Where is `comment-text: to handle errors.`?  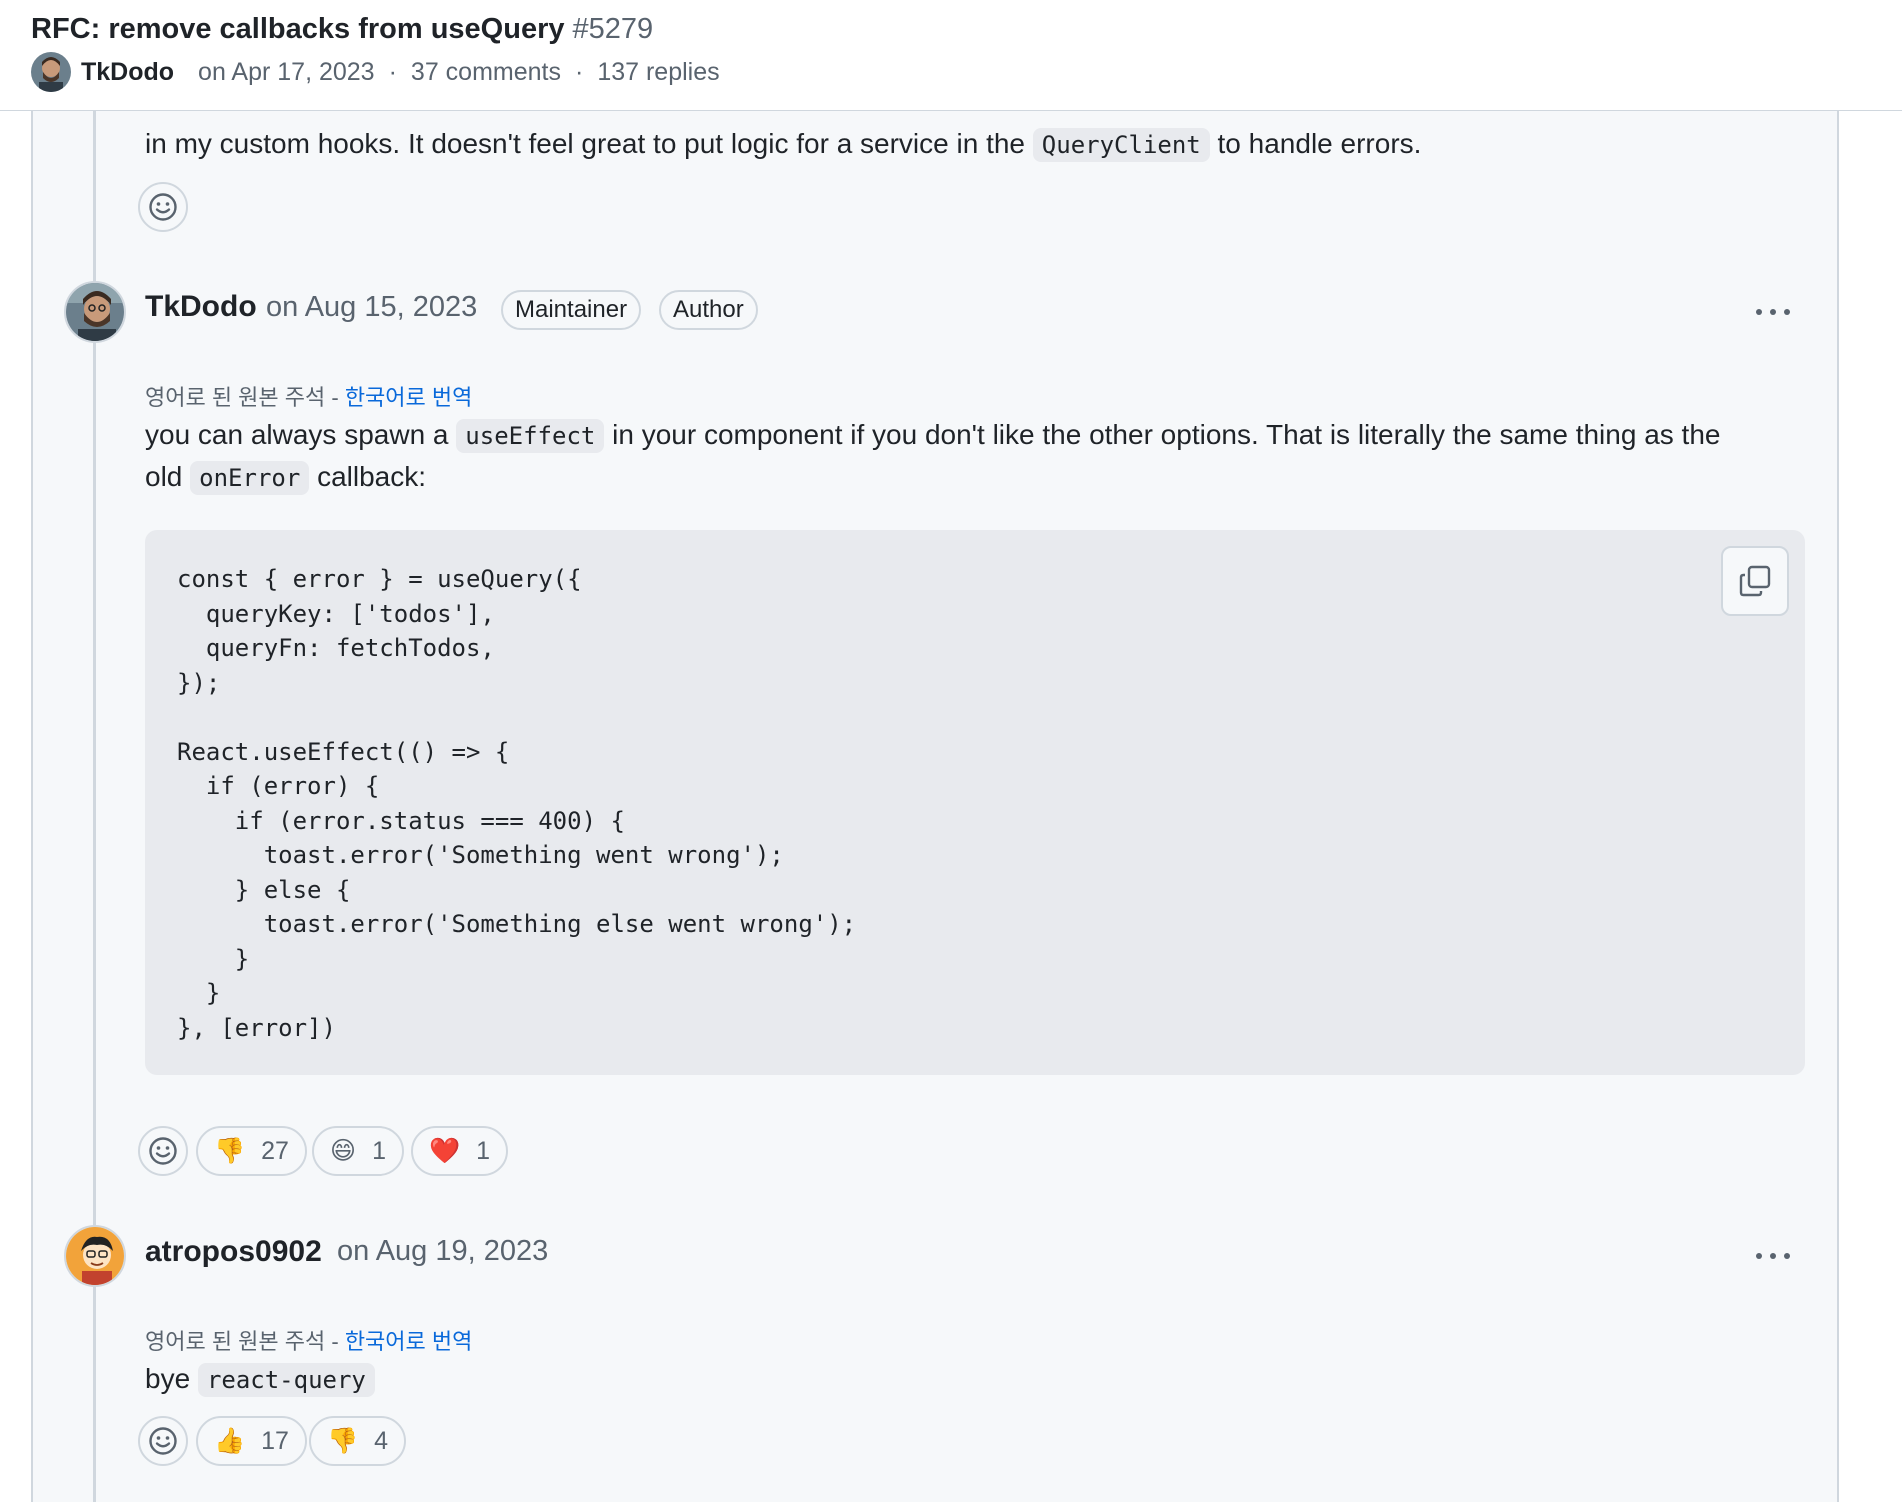 comment-text: to handle errors. is located at coordinates (1319, 143).